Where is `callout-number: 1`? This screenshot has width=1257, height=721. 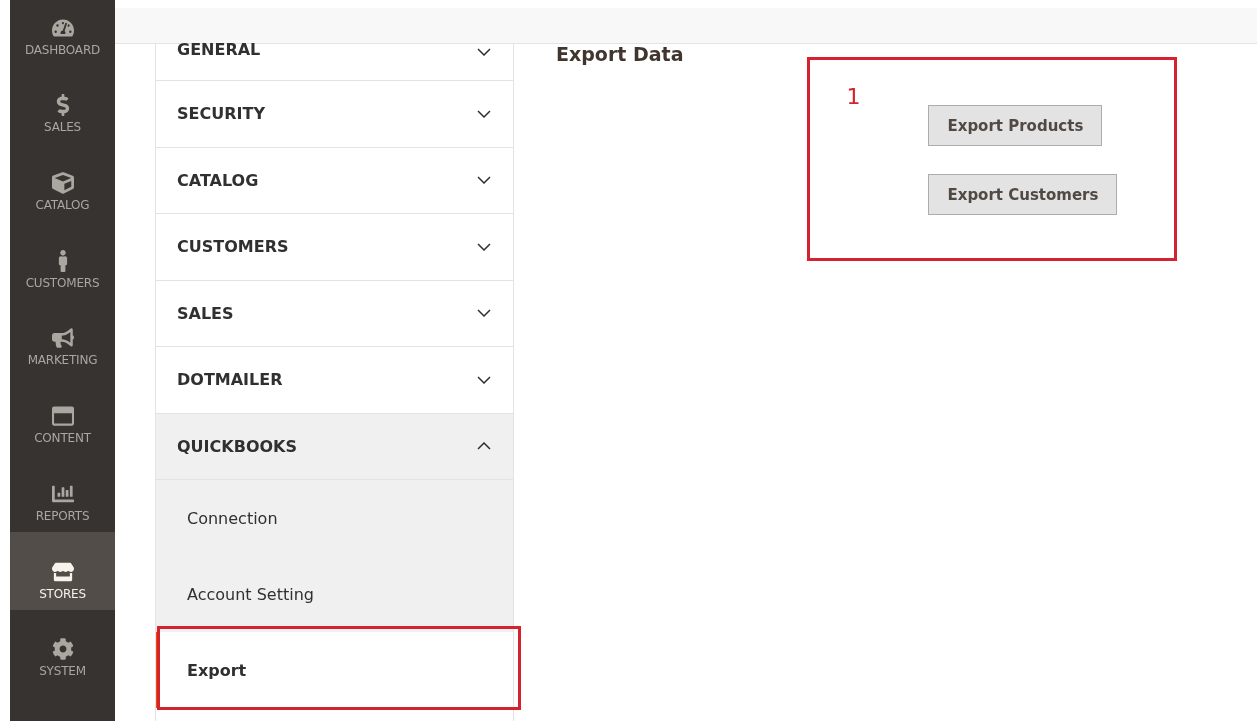
callout-number: 1 is located at coordinates (854, 96).